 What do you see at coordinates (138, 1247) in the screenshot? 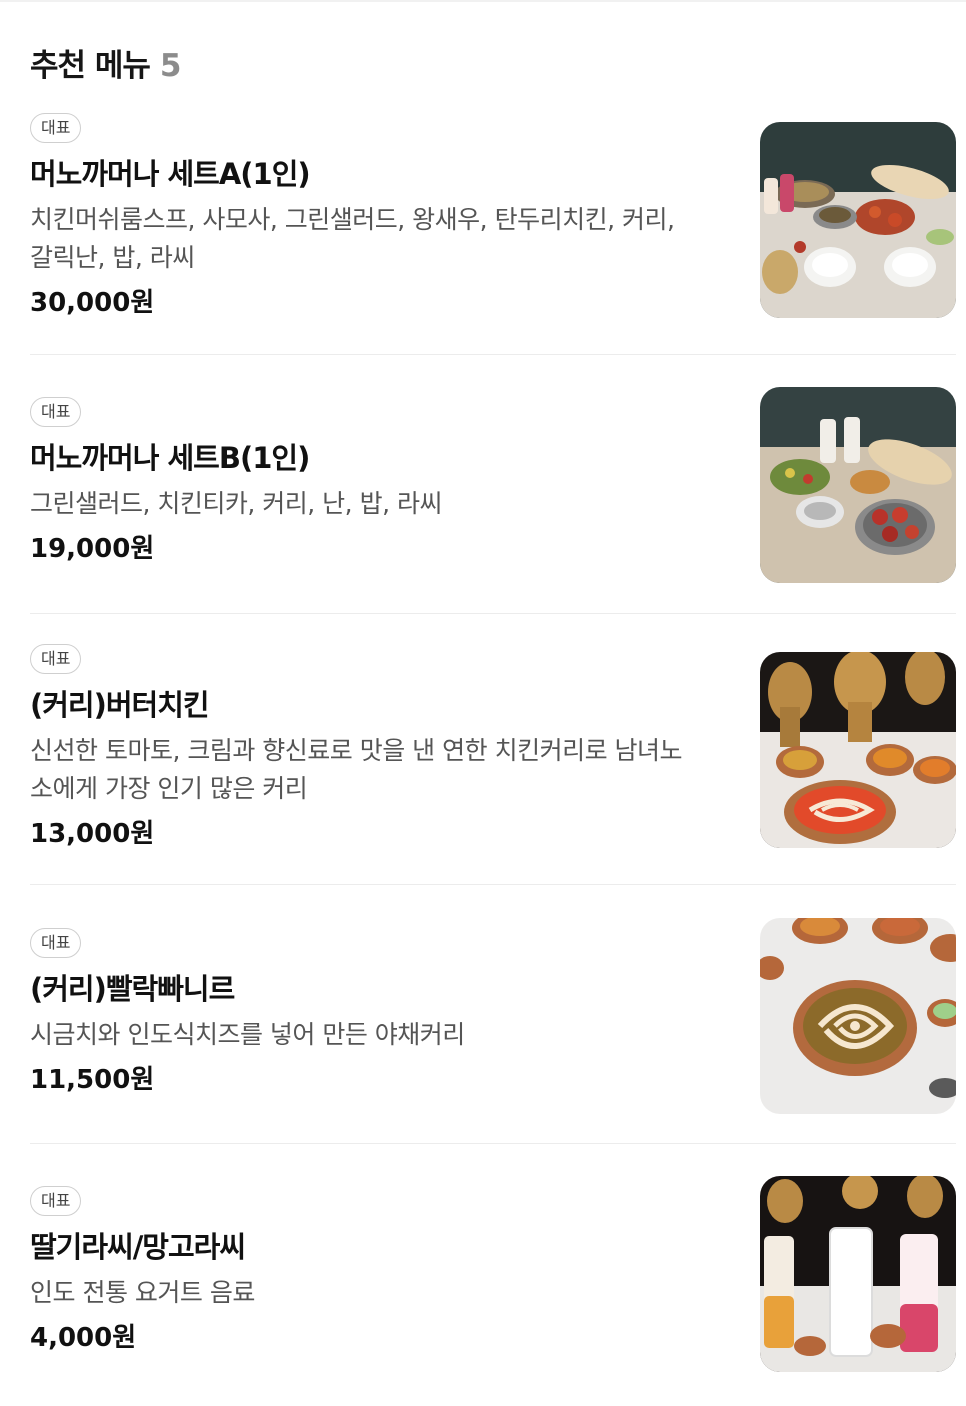
I see `menu-item-name: 딸기라씨/망고라씨` at bounding box center [138, 1247].